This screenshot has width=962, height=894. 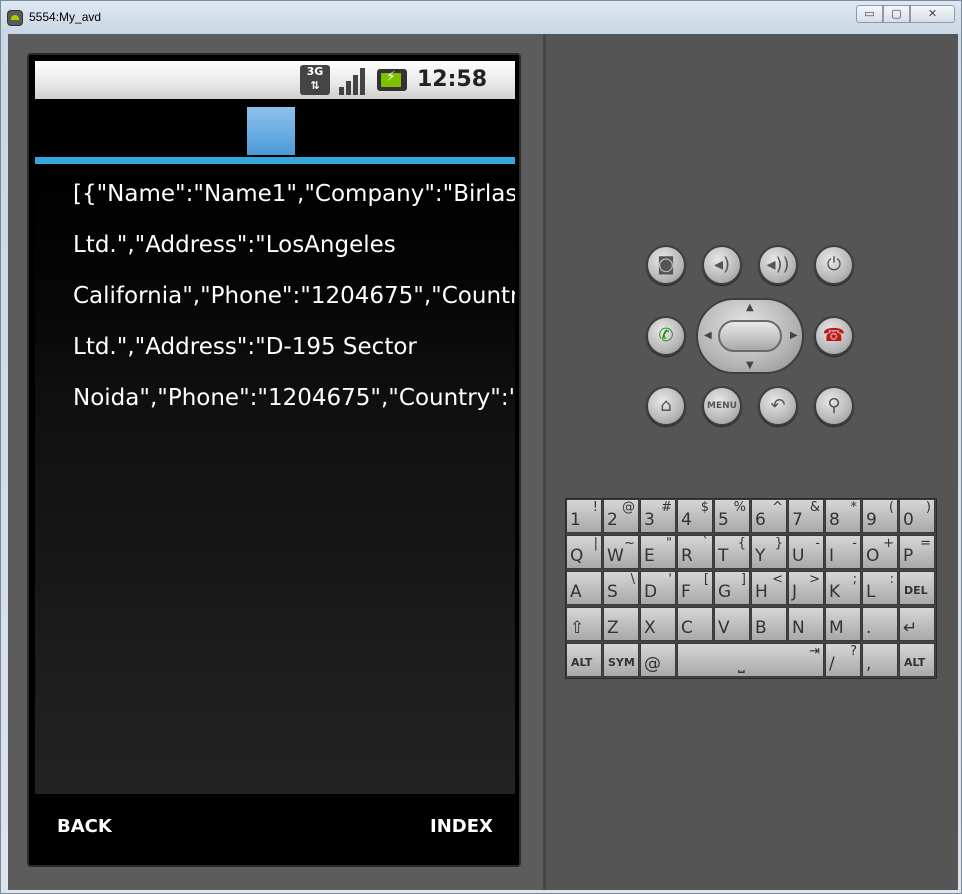 I want to click on key-x: X, so click(x=658, y=624).